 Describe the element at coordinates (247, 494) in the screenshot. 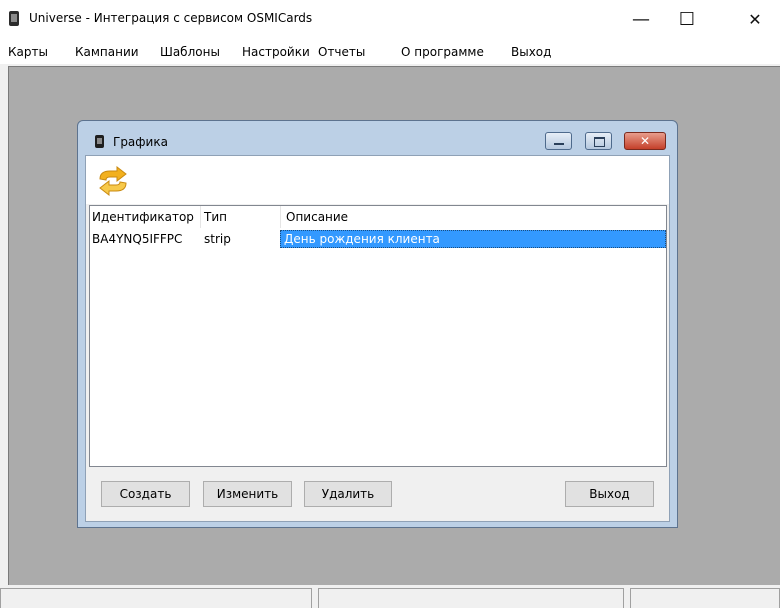

I see `edit-button: Изменить` at that location.